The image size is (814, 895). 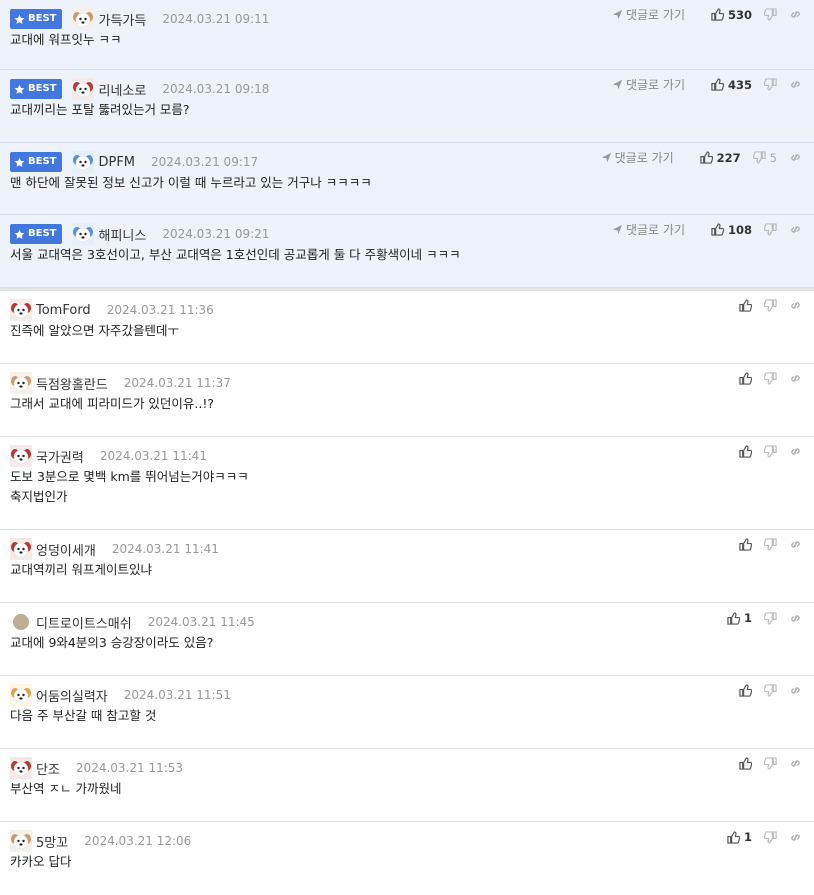 I want to click on comment: 엉덩이세개 2024.03.21 11:41 교대역끼리 워프게이트있냐, so click(x=407, y=566).